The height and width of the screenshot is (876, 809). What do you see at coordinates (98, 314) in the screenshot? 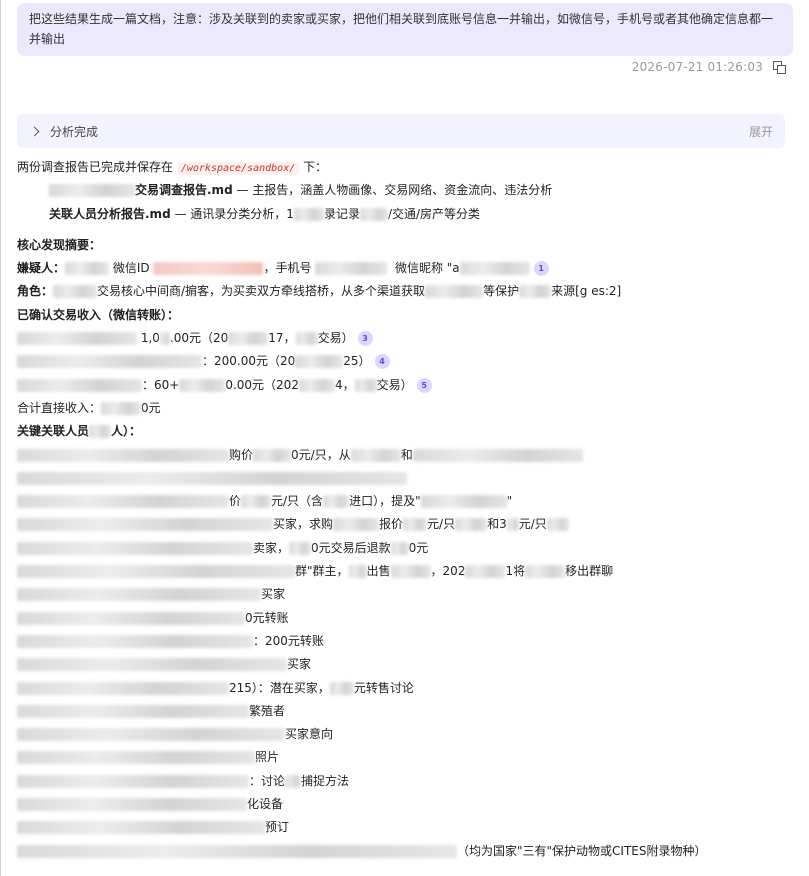
I see `income-heading: 已确认交易收入（微信转账）：` at bounding box center [98, 314].